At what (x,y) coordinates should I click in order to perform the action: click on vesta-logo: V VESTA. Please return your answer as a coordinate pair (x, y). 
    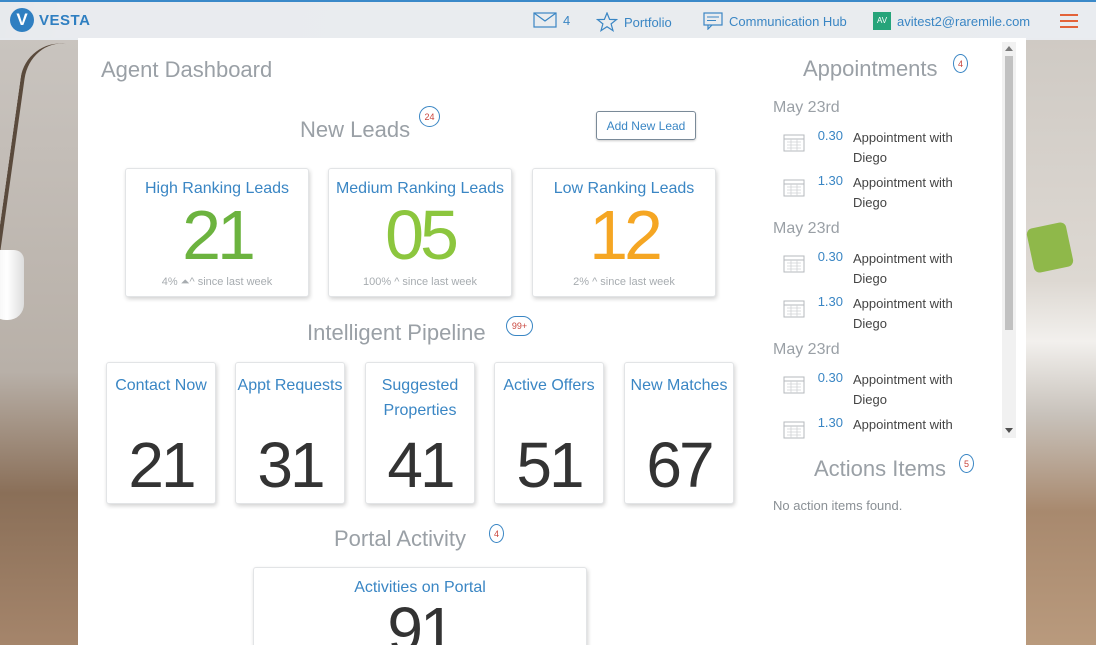
    Looking at the image, I should click on (50, 20).